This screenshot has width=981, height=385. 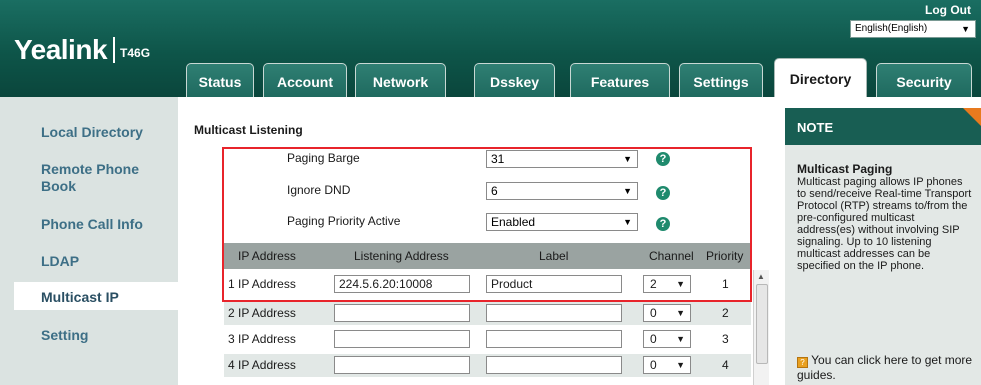 I want to click on tab-settings: Settings, so click(x=721, y=80).